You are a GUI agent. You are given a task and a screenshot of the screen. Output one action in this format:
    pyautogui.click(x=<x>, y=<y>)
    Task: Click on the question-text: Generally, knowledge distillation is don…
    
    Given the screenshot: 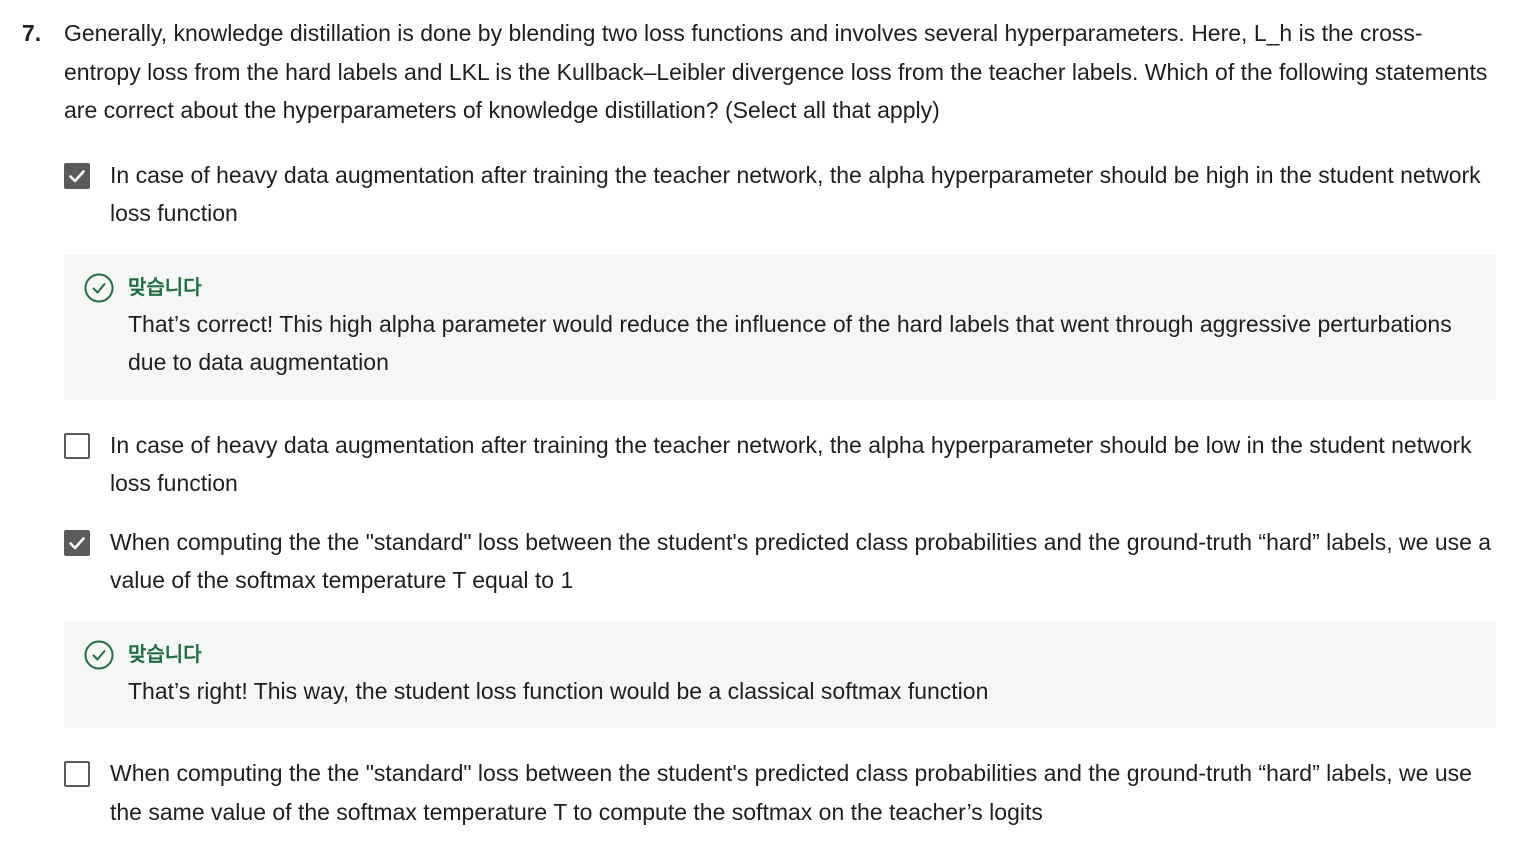 What is the action you would take?
    pyautogui.click(x=776, y=71)
    